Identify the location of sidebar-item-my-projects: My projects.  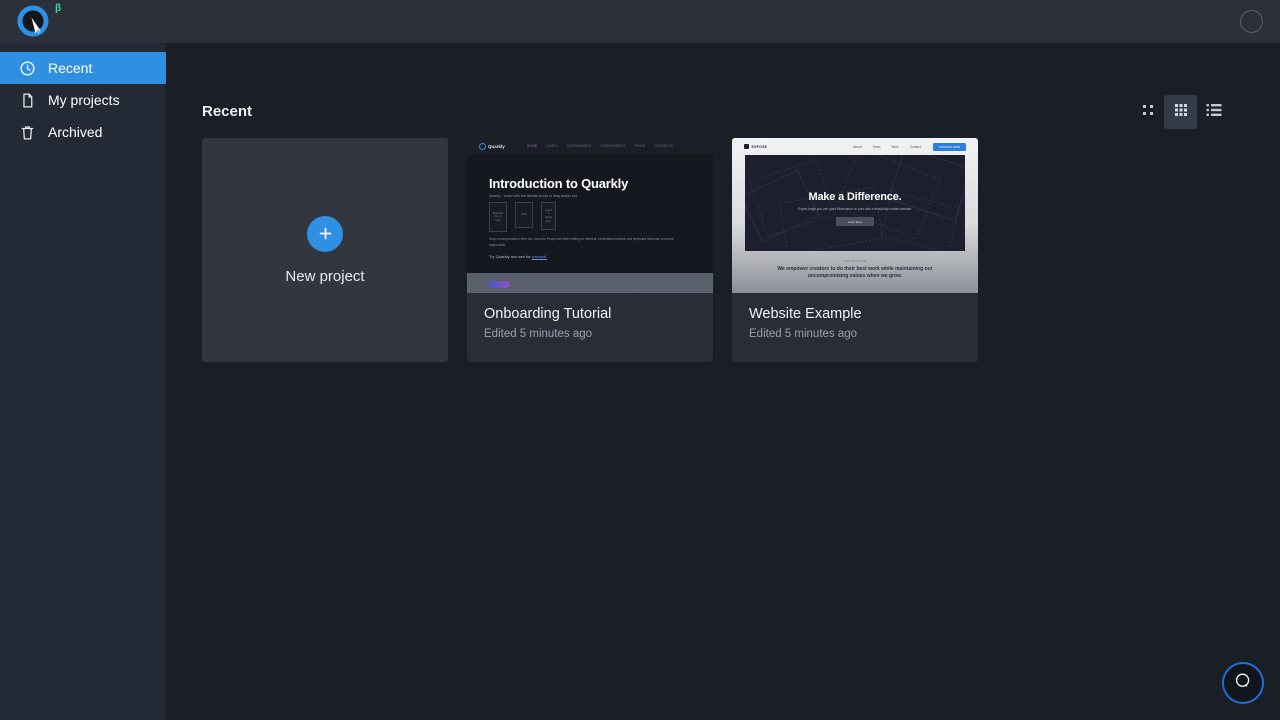
(83, 100).